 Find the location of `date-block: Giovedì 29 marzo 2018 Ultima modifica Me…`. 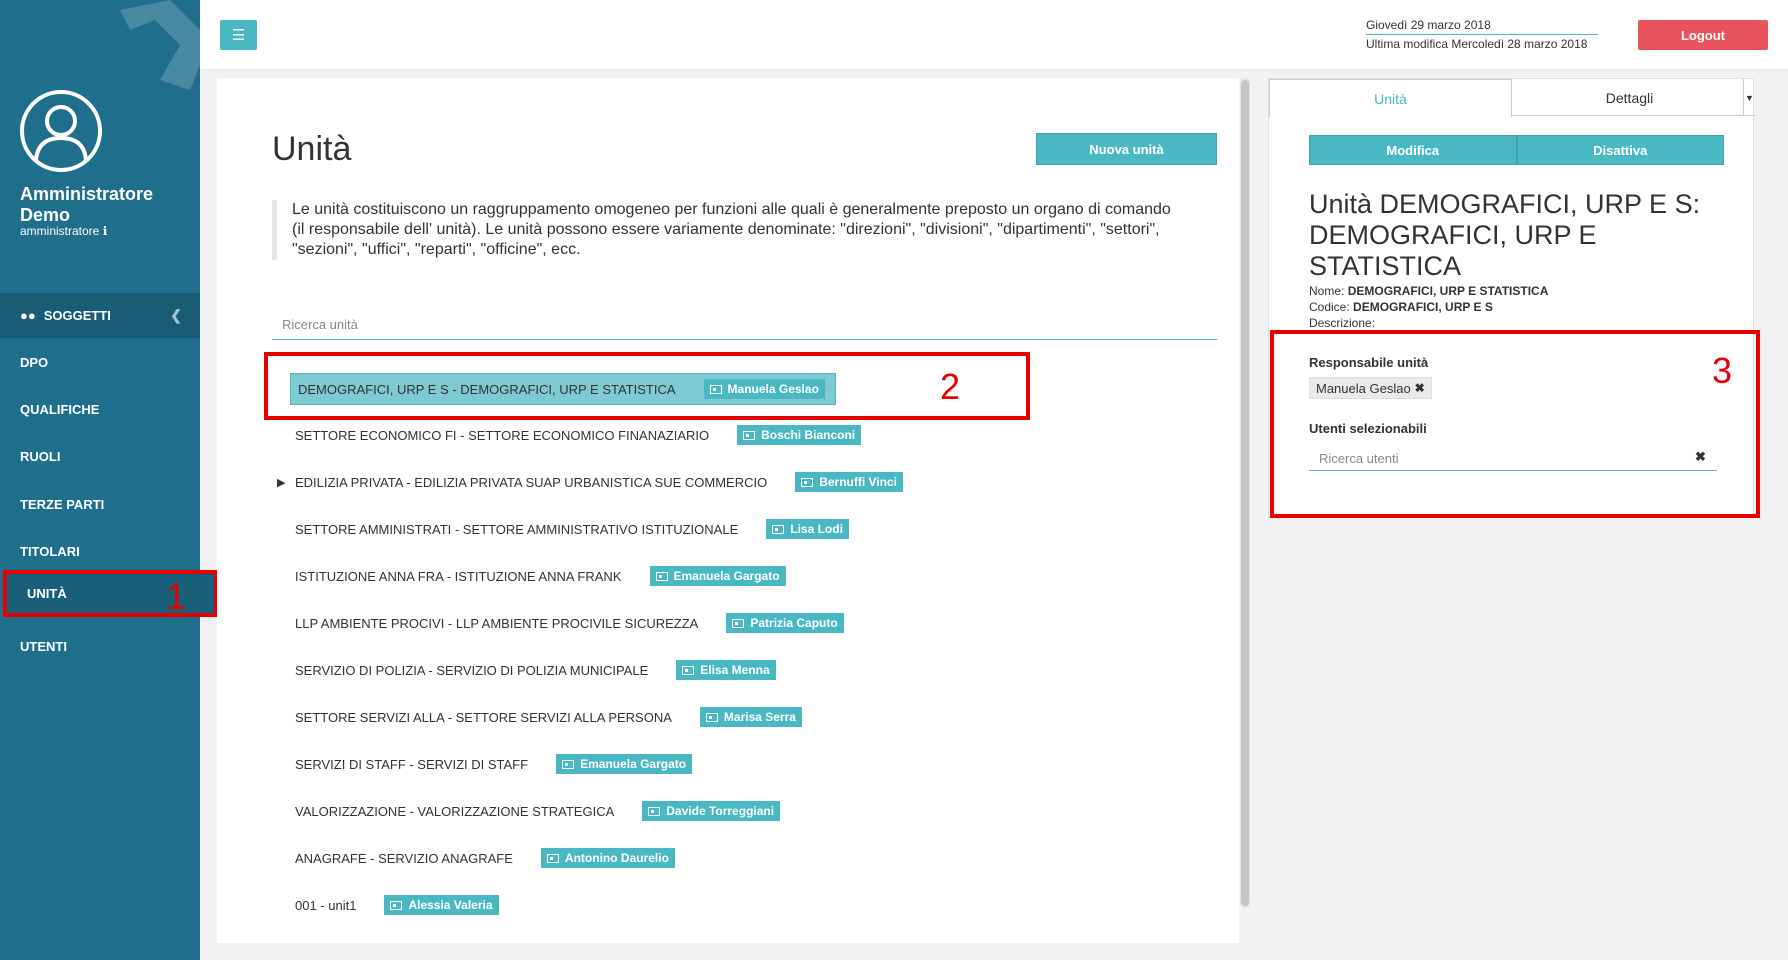

date-block: Giovedì 29 marzo 2018 Ultima modifica Me… is located at coordinates (1482, 34).